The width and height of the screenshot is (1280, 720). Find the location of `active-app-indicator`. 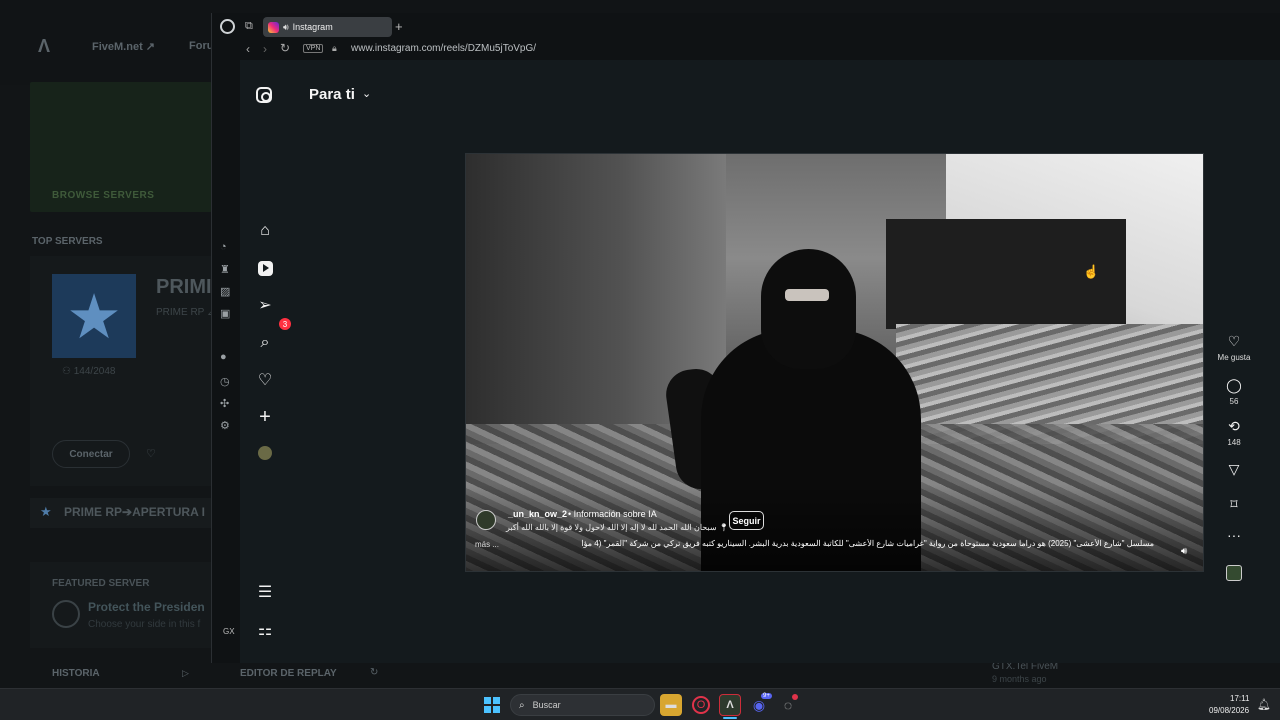

active-app-indicator is located at coordinates (730, 718).